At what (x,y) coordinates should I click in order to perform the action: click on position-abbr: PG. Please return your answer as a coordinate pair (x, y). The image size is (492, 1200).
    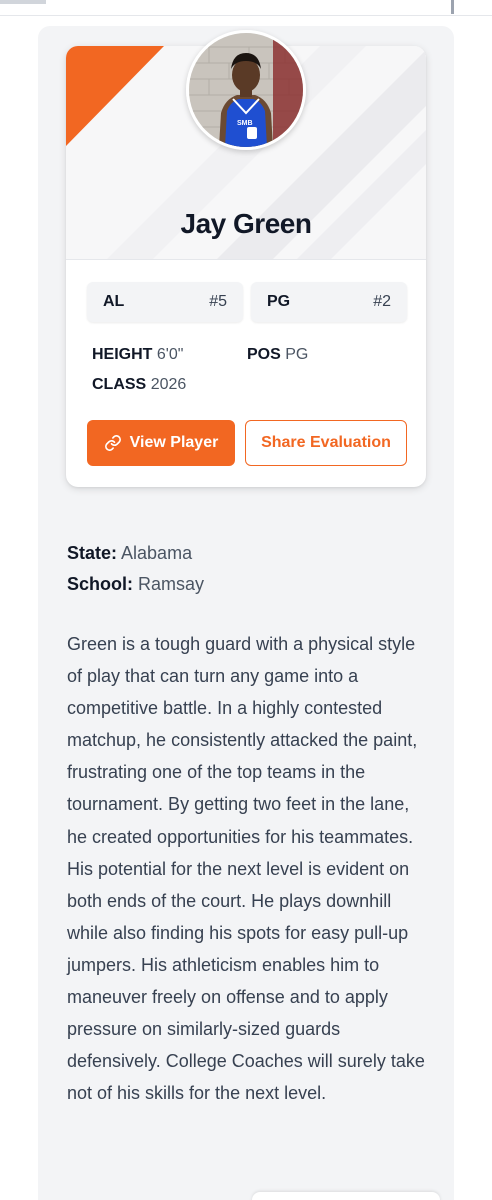
    Looking at the image, I should click on (279, 301).